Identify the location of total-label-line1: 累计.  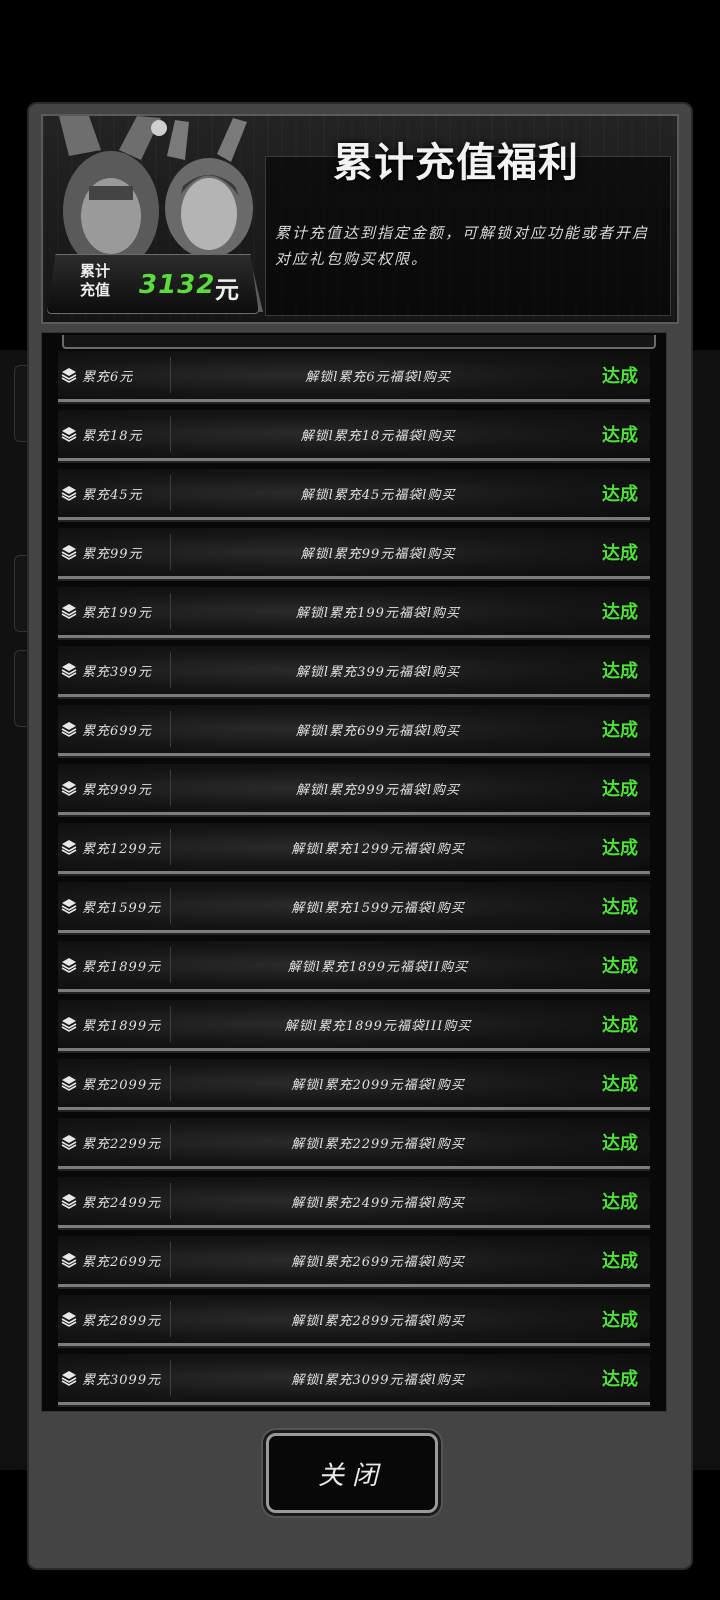
(94, 271).